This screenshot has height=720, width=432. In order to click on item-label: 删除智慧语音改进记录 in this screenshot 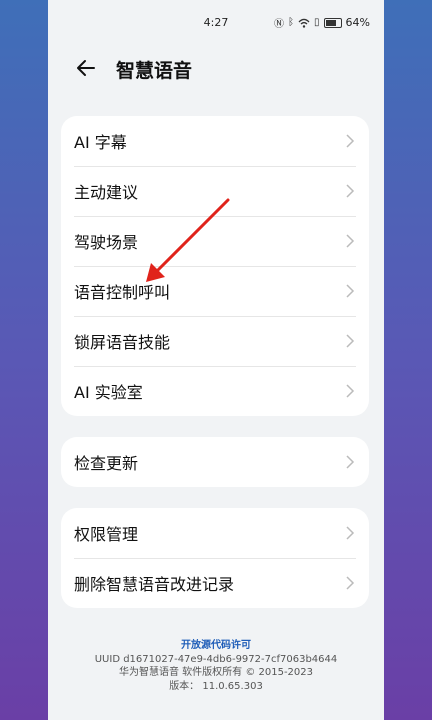, I will do `click(154, 584)`.